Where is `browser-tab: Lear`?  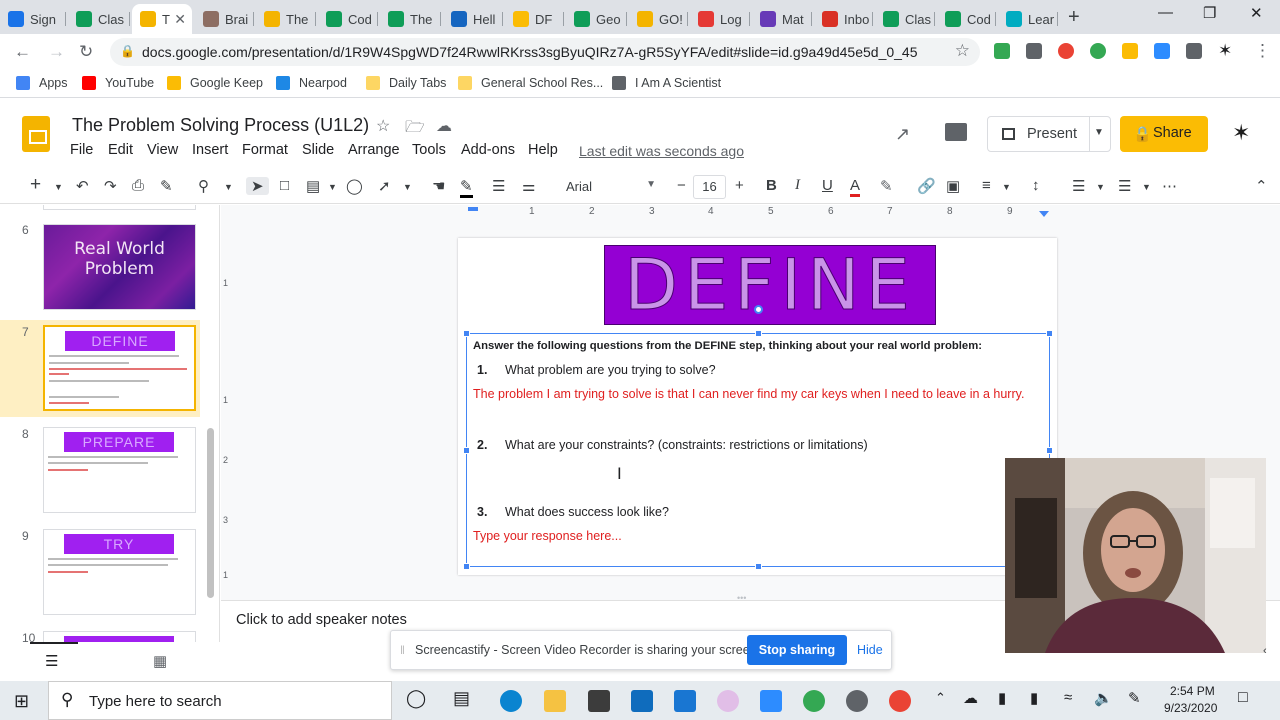
browser-tab: Lear is located at coordinates (1028, 19).